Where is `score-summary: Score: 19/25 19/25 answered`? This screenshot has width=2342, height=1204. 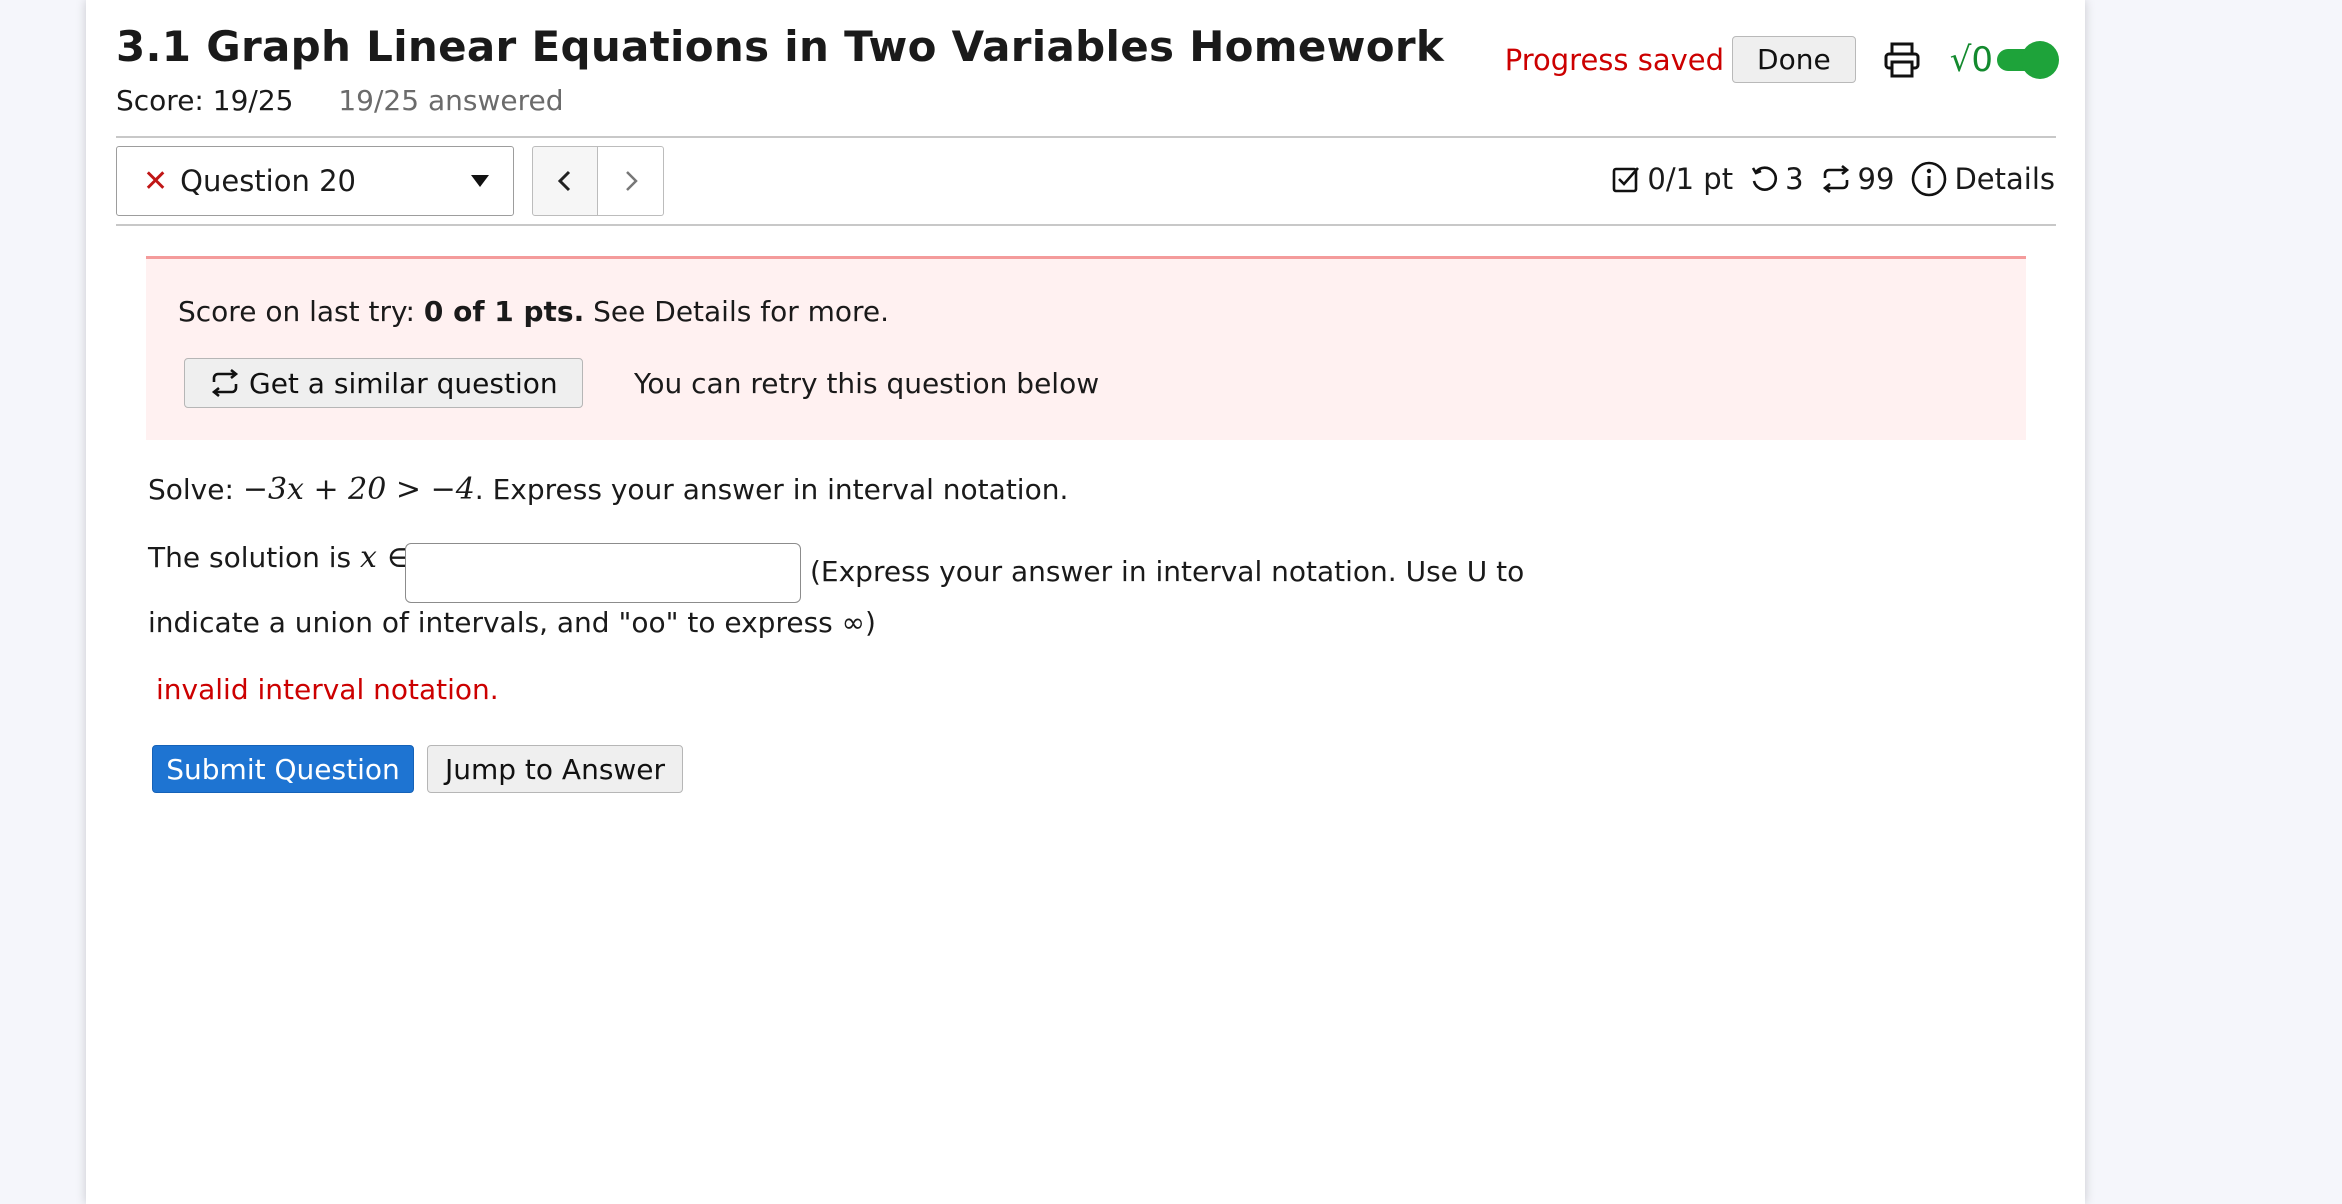
score-summary: Score: 19/25 19/25 answered is located at coordinates (339, 100).